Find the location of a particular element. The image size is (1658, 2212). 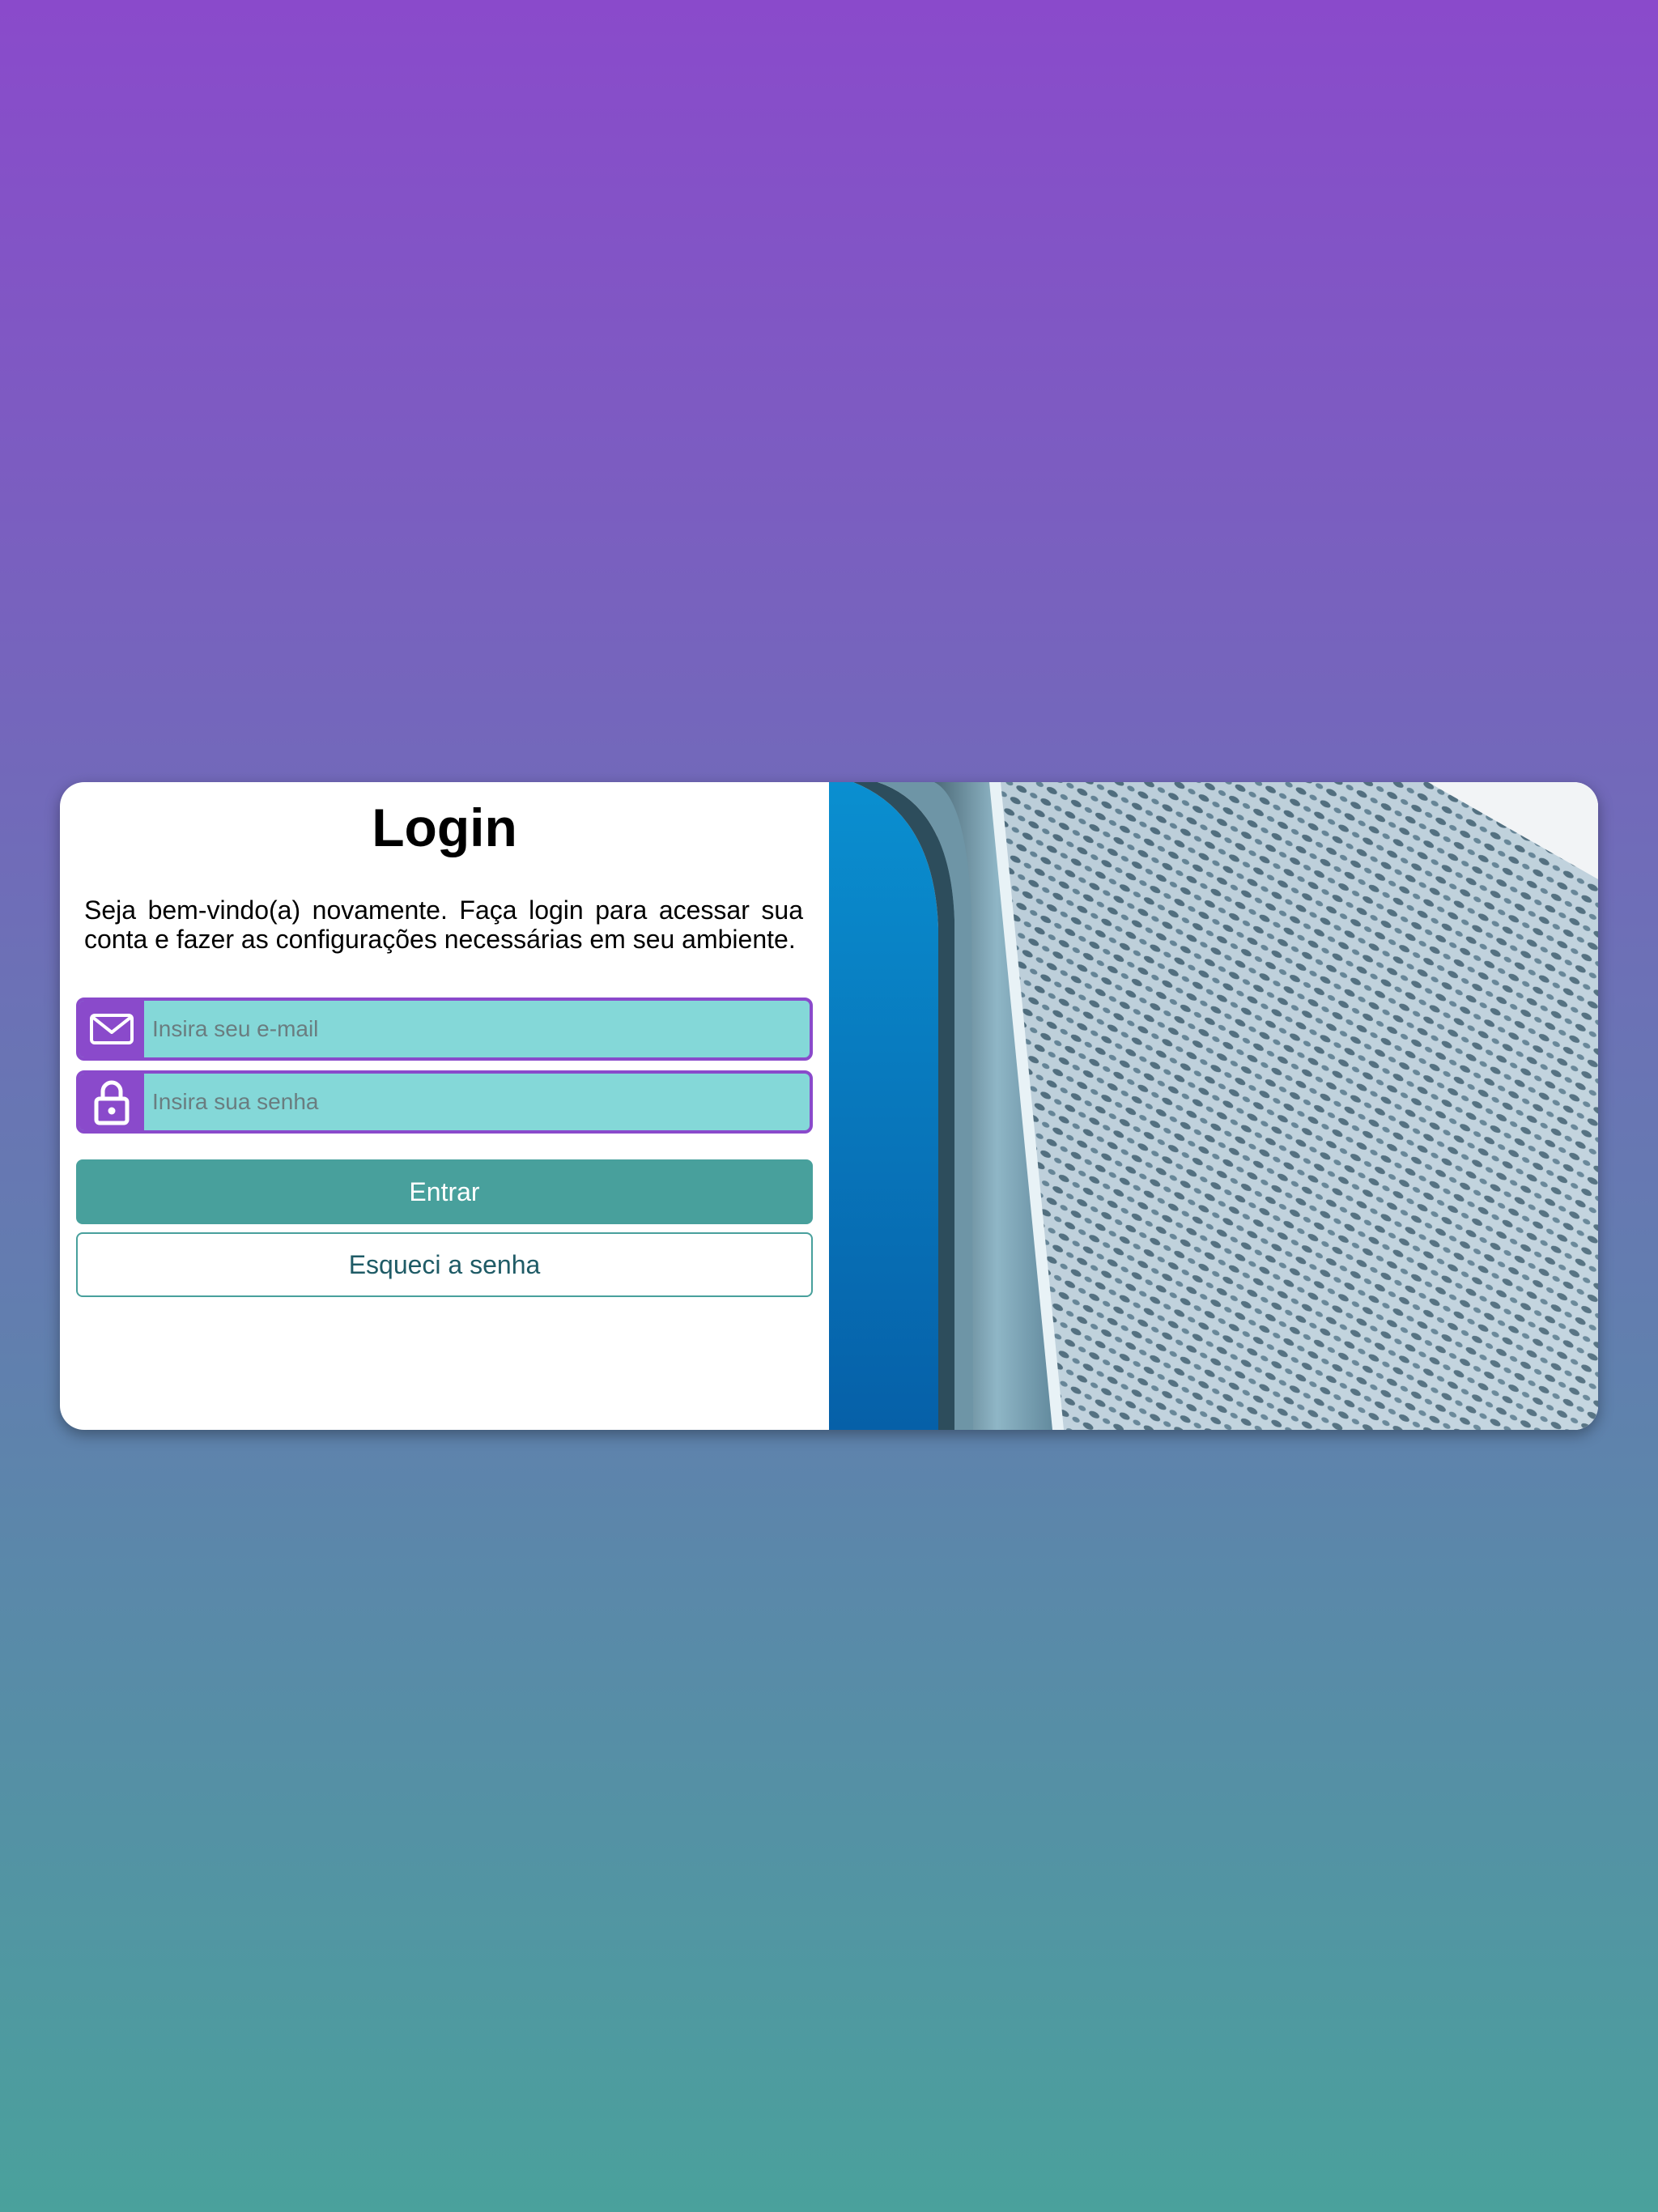

forgot-password-button: Esqueci a senha is located at coordinates (444, 1264).